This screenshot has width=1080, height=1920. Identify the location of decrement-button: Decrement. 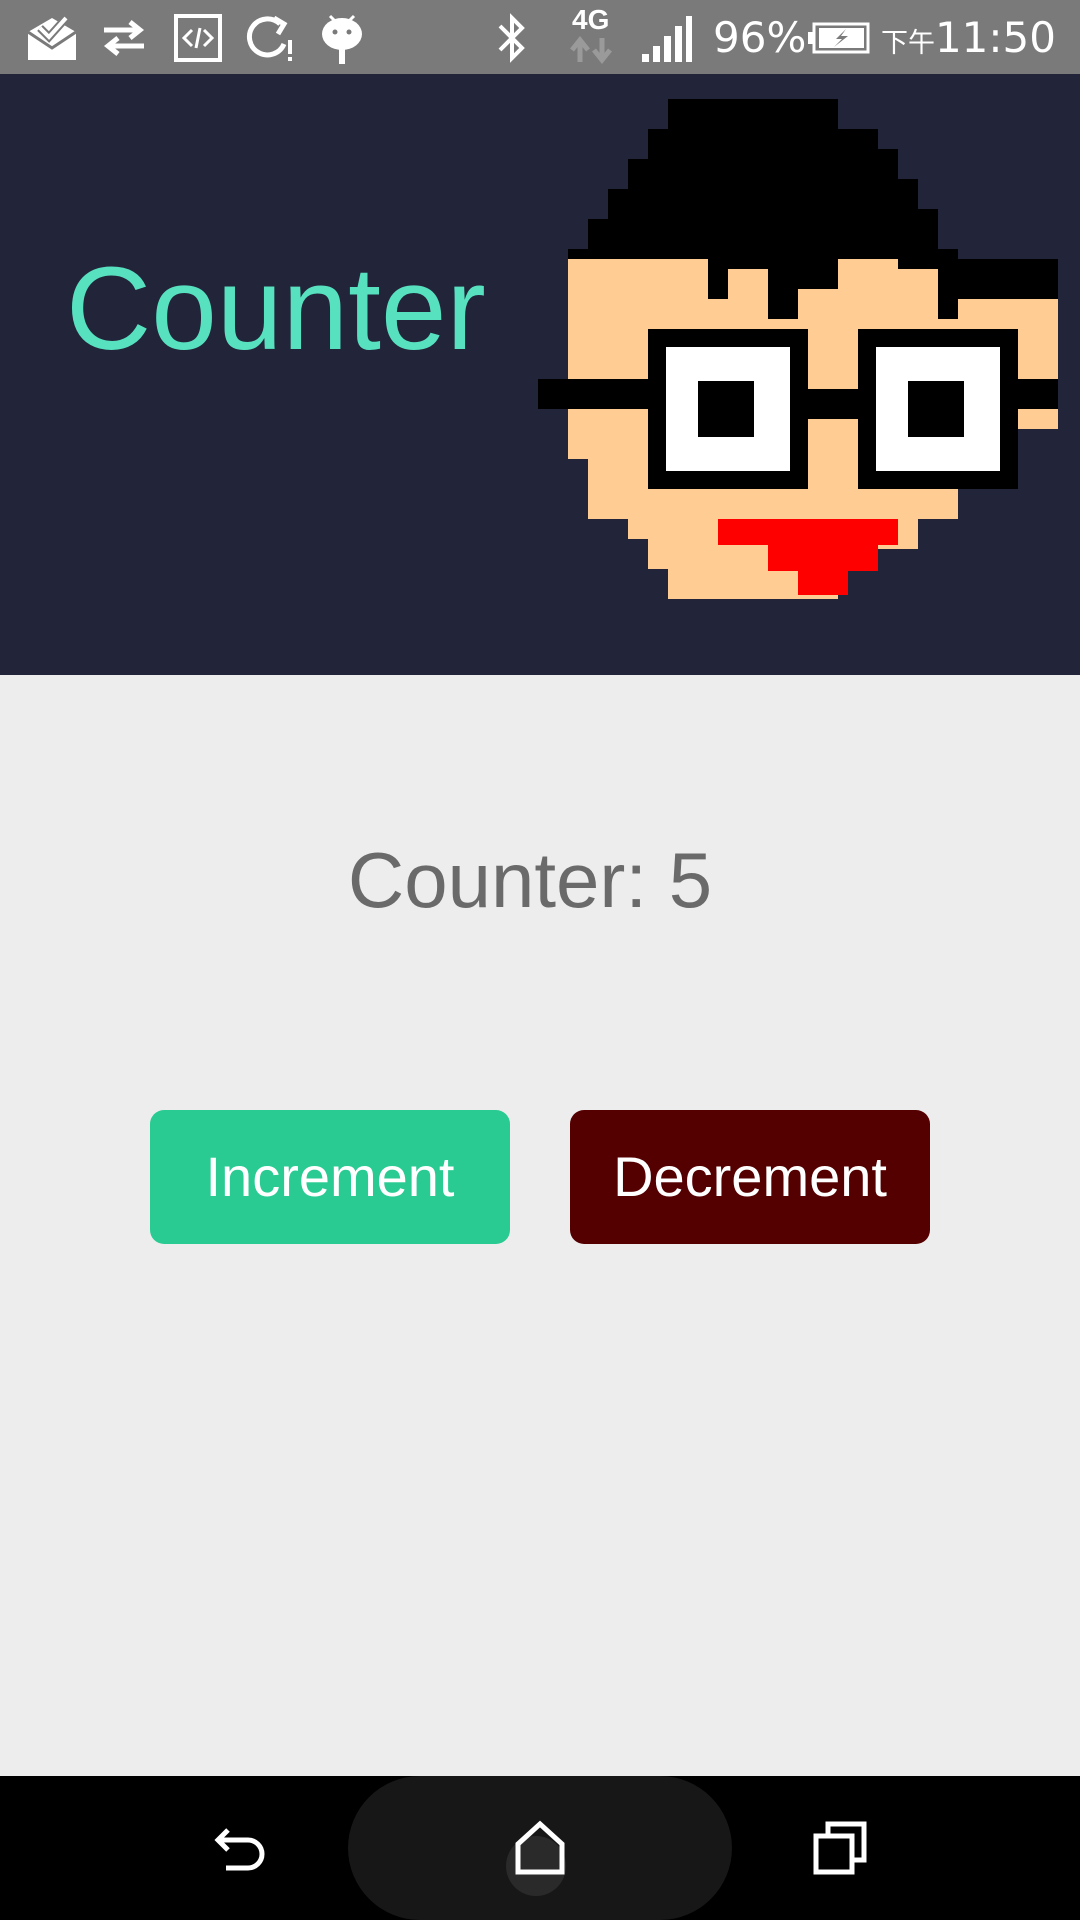
(750, 1177).